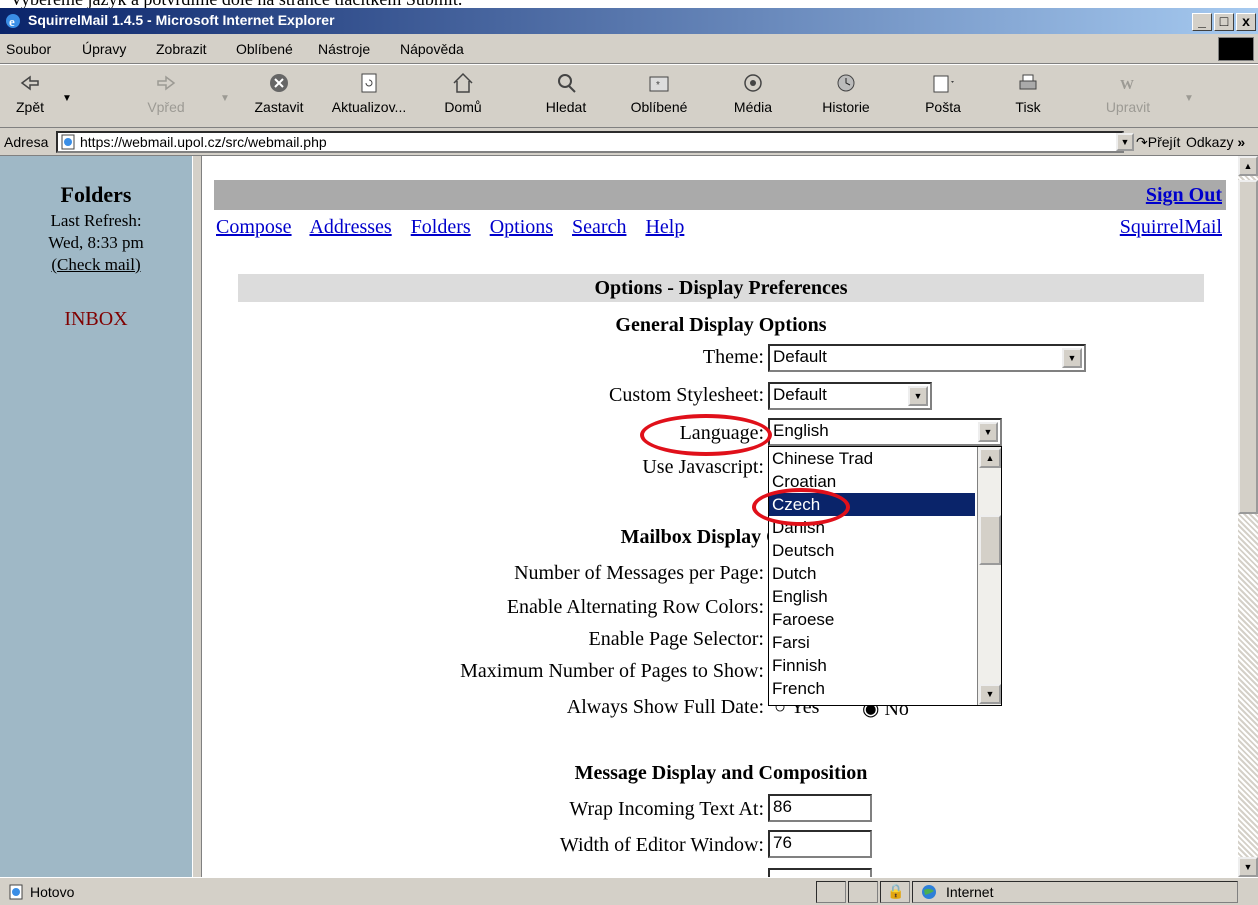 This screenshot has height=905, width=1258. I want to click on maximize-button: □, so click(1224, 22).